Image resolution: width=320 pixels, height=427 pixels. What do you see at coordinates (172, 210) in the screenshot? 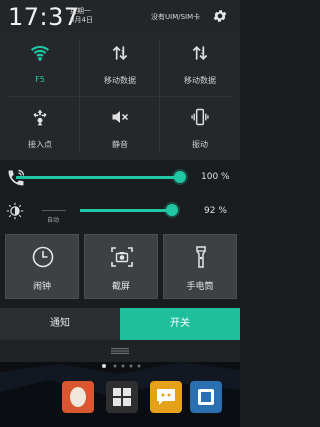
I see `brightness-thumb` at bounding box center [172, 210].